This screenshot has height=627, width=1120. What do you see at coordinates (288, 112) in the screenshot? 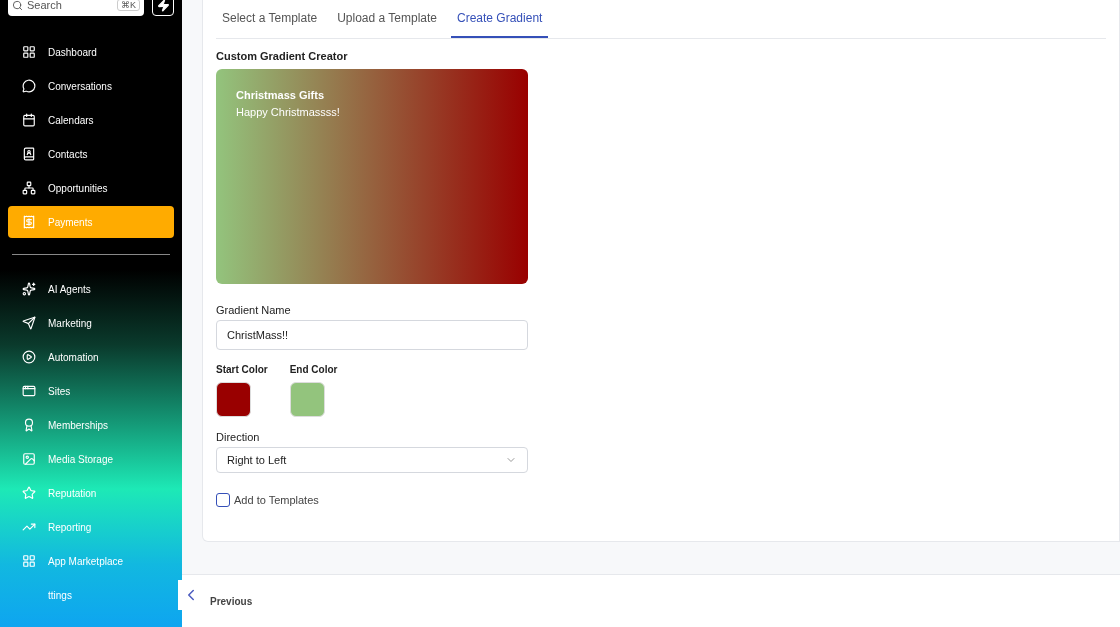
I see `preview-subtitle: Happy Christmassss!` at bounding box center [288, 112].